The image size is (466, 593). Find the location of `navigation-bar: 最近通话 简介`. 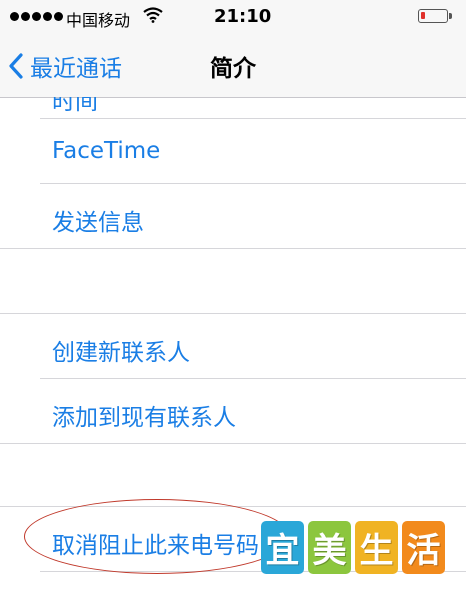

navigation-bar: 最近通话 简介 is located at coordinates (233, 66).